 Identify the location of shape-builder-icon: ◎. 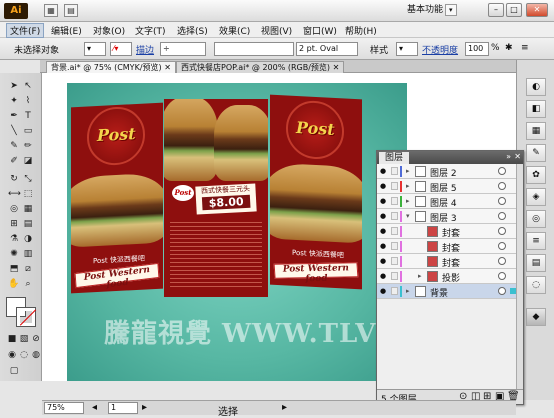
(14, 209).